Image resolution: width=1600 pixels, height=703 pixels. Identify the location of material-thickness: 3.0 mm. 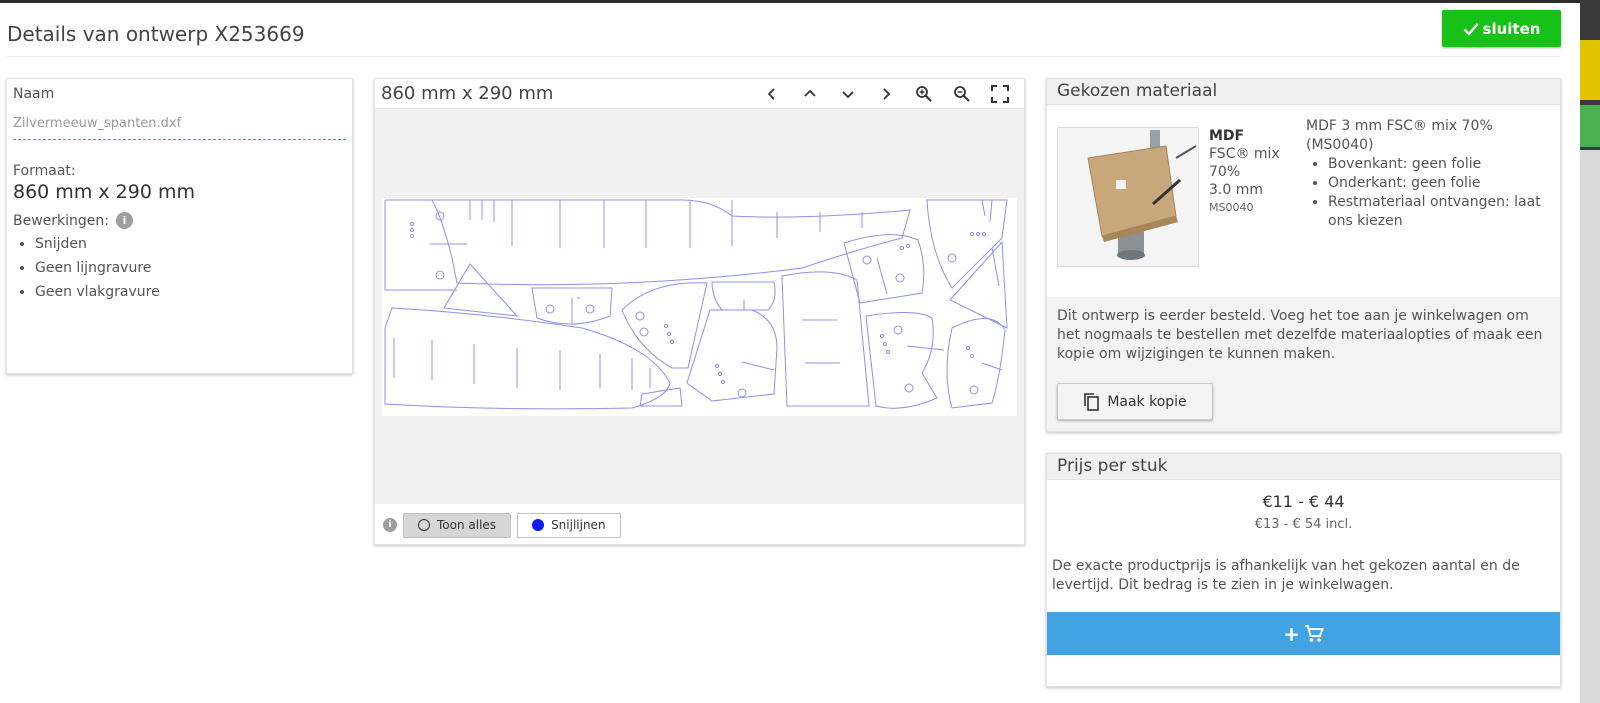
(1236, 190).